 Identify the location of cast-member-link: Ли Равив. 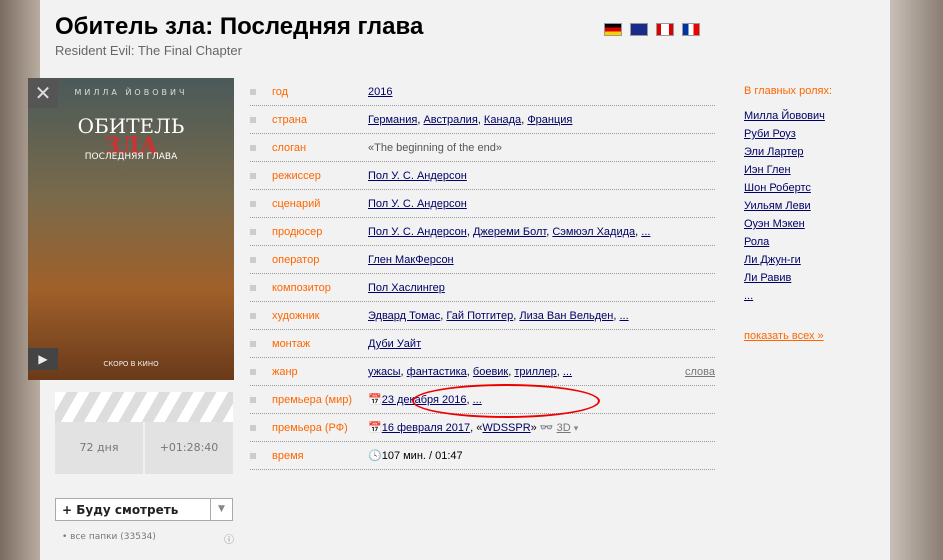
(788, 278).